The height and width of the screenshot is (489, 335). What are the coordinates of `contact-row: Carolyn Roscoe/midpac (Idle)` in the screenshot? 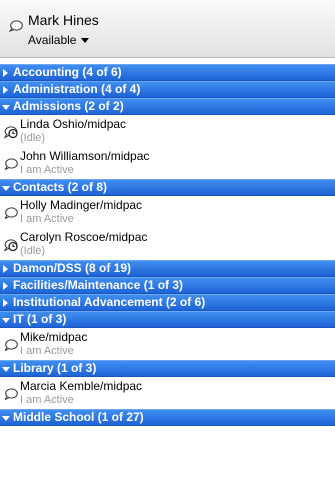 It's located at (167, 244).